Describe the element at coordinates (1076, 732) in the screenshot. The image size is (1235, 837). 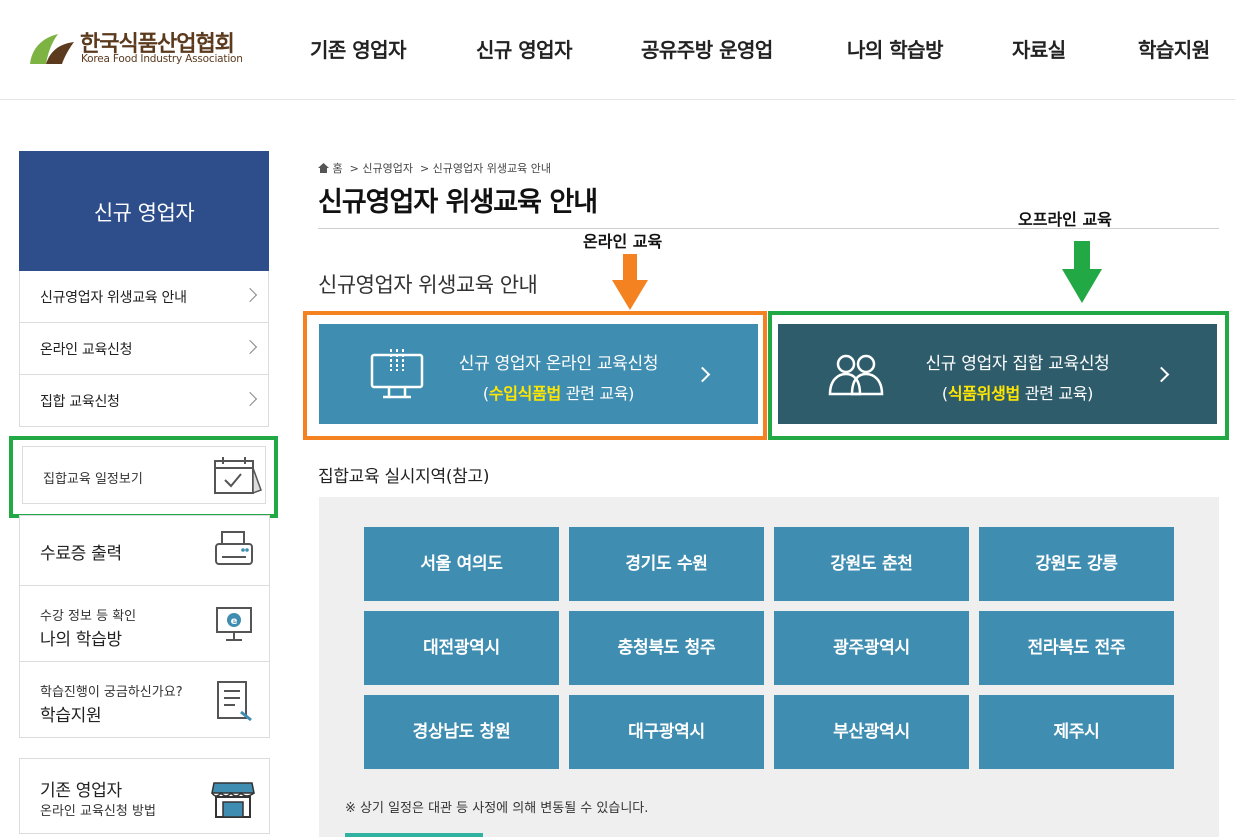
I see `region-jeju: 제주시` at that location.